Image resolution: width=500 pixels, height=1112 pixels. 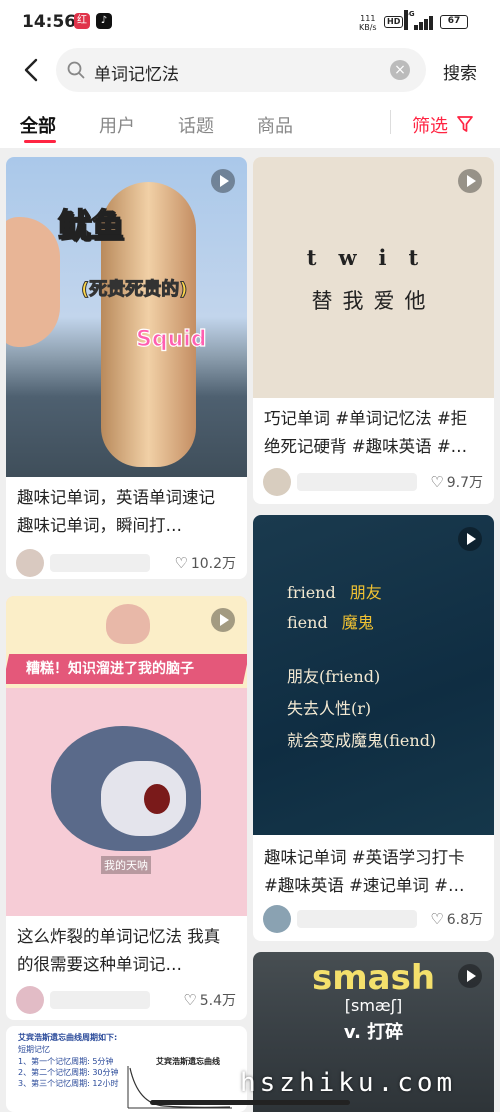 What do you see at coordinates (307, 622) in the screenshot?
I see `cover-english-word: fiend` at bounding box center [307, 622].